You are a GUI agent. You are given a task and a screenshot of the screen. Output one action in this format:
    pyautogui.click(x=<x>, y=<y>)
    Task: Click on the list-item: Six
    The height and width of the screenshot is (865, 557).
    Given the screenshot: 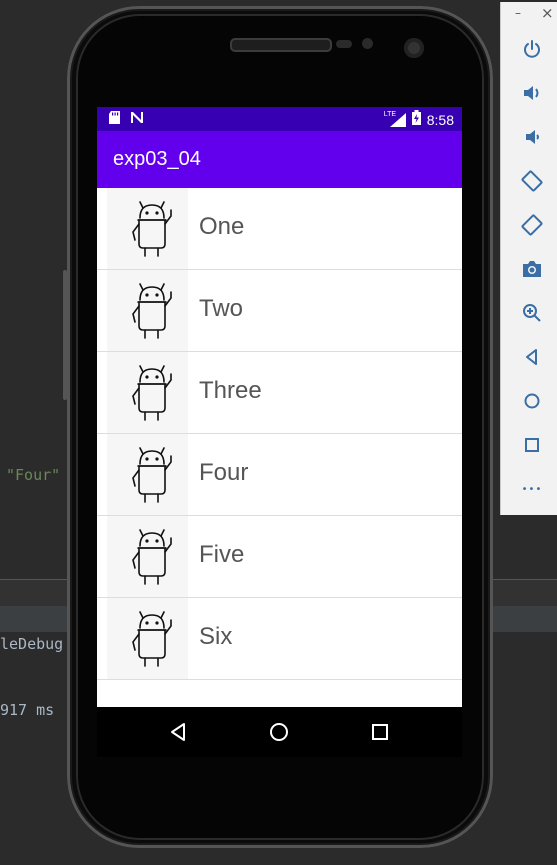 What is the action you would take?
    pyautogui.click(x=279, y=639)
    